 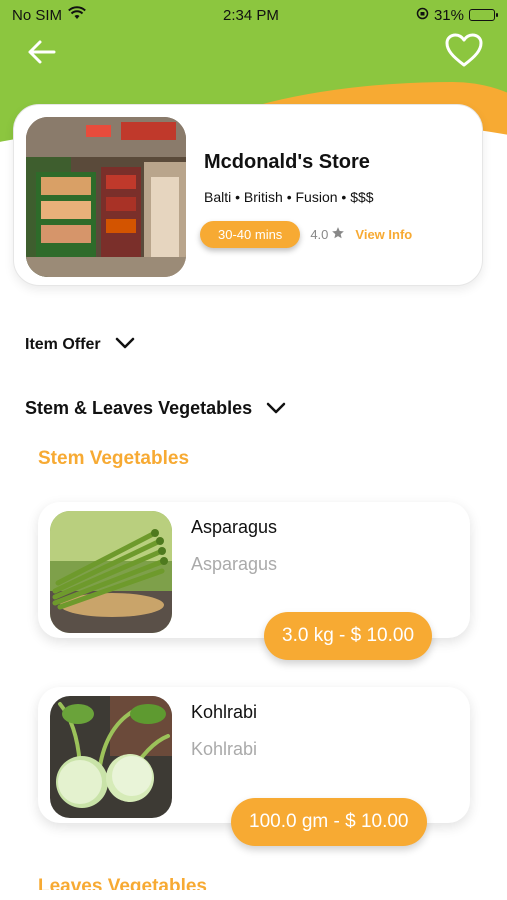 I want to click on orientation-lock-icon, so click(x=422, y=15).